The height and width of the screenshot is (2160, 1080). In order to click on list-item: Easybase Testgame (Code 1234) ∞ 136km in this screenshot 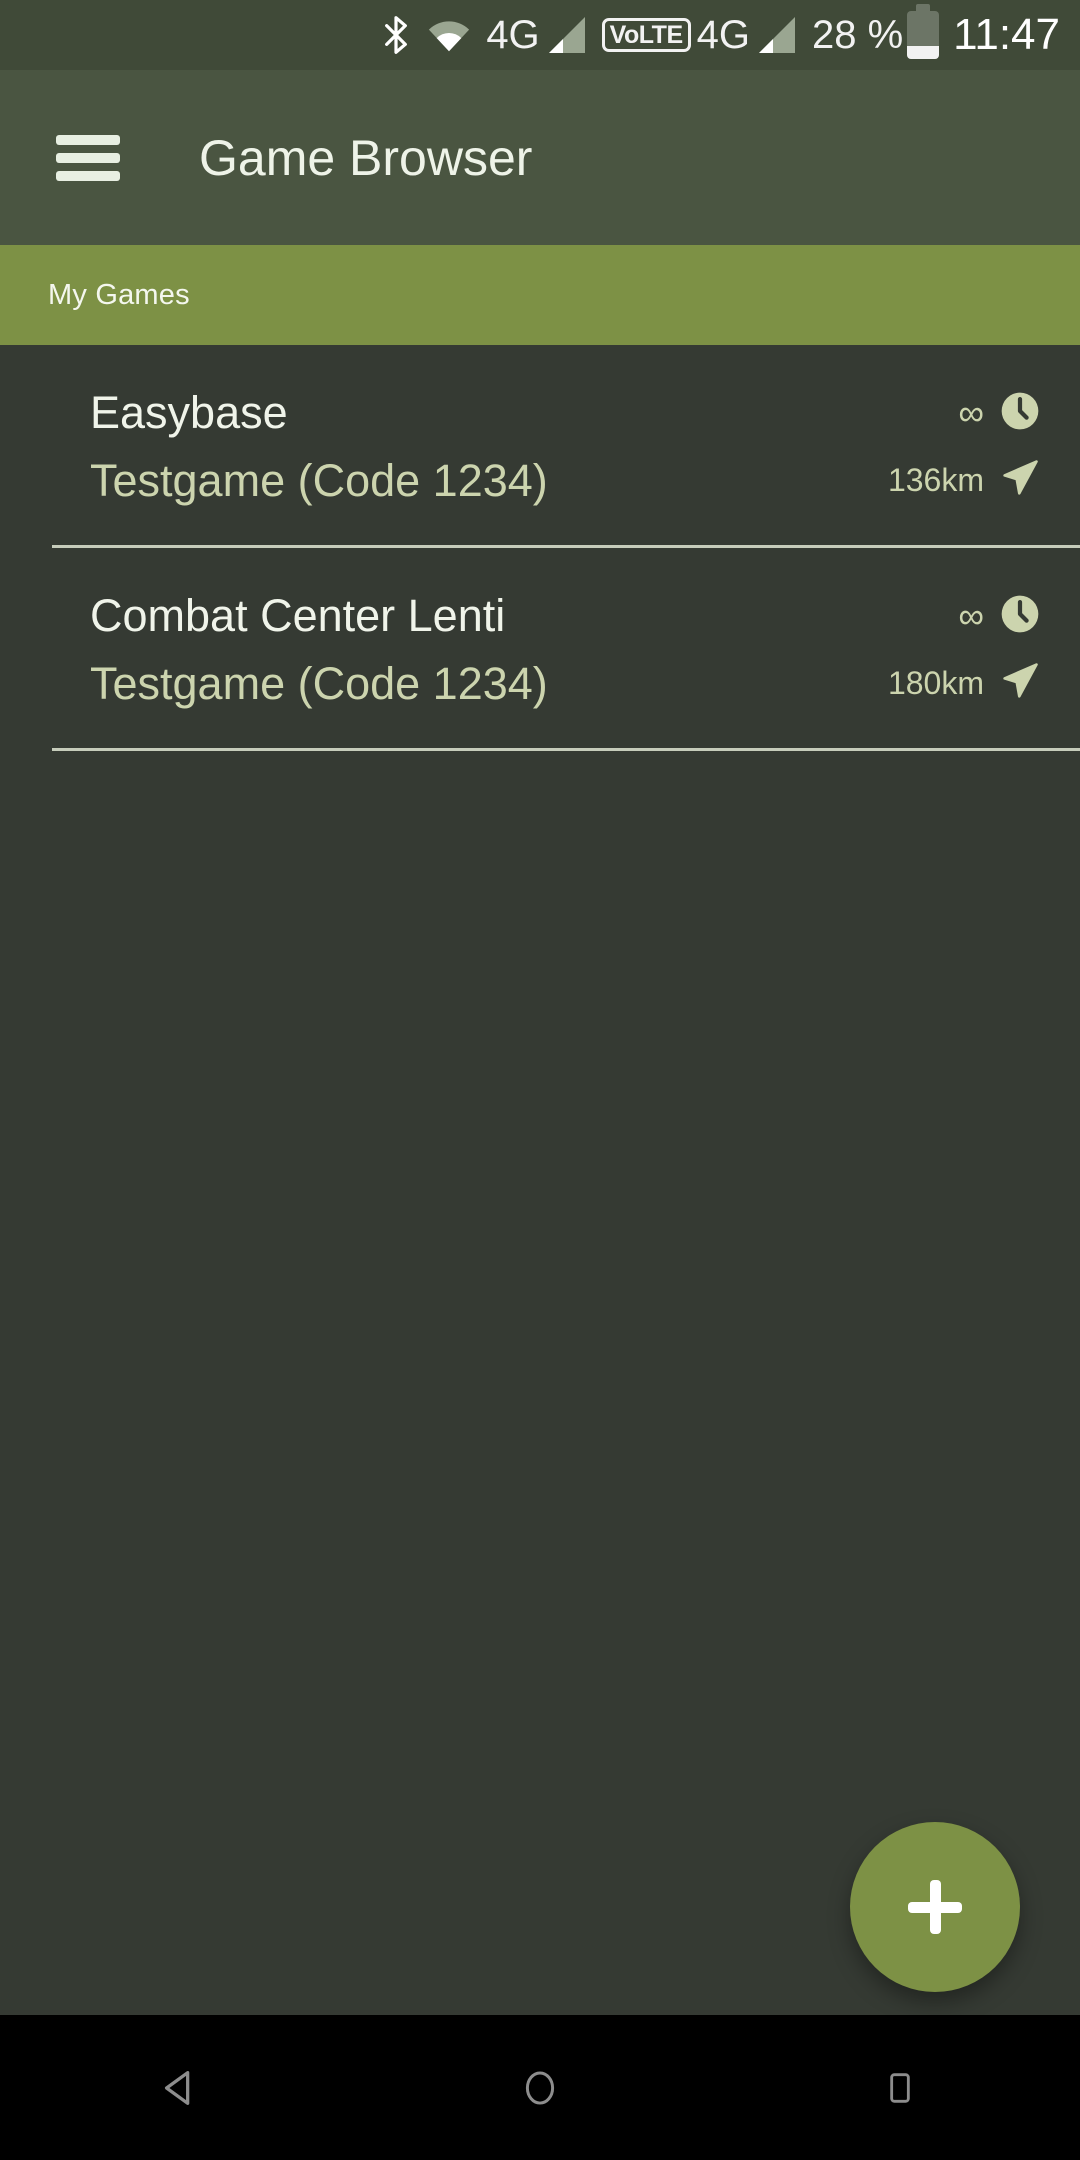, I will do `click(540, 446)`.